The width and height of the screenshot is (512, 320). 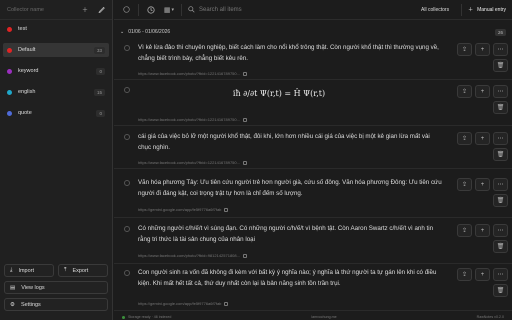 I want to click on collector-name: english, so click(x=27, y=92).